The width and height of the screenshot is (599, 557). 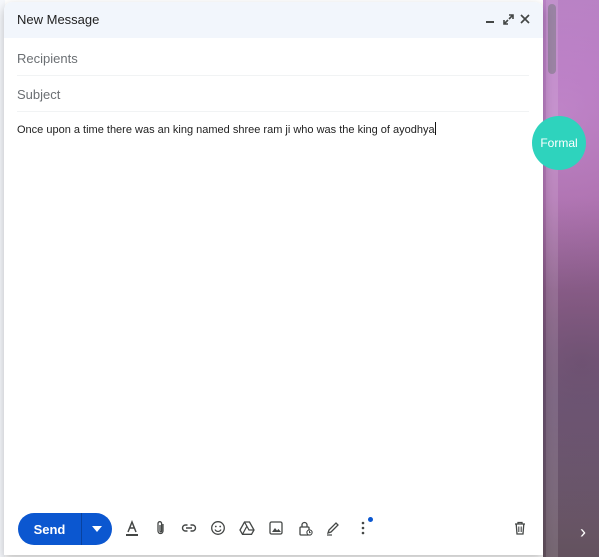 I want to click on compose-title-bar: New Message, so click(x=273, y=20).